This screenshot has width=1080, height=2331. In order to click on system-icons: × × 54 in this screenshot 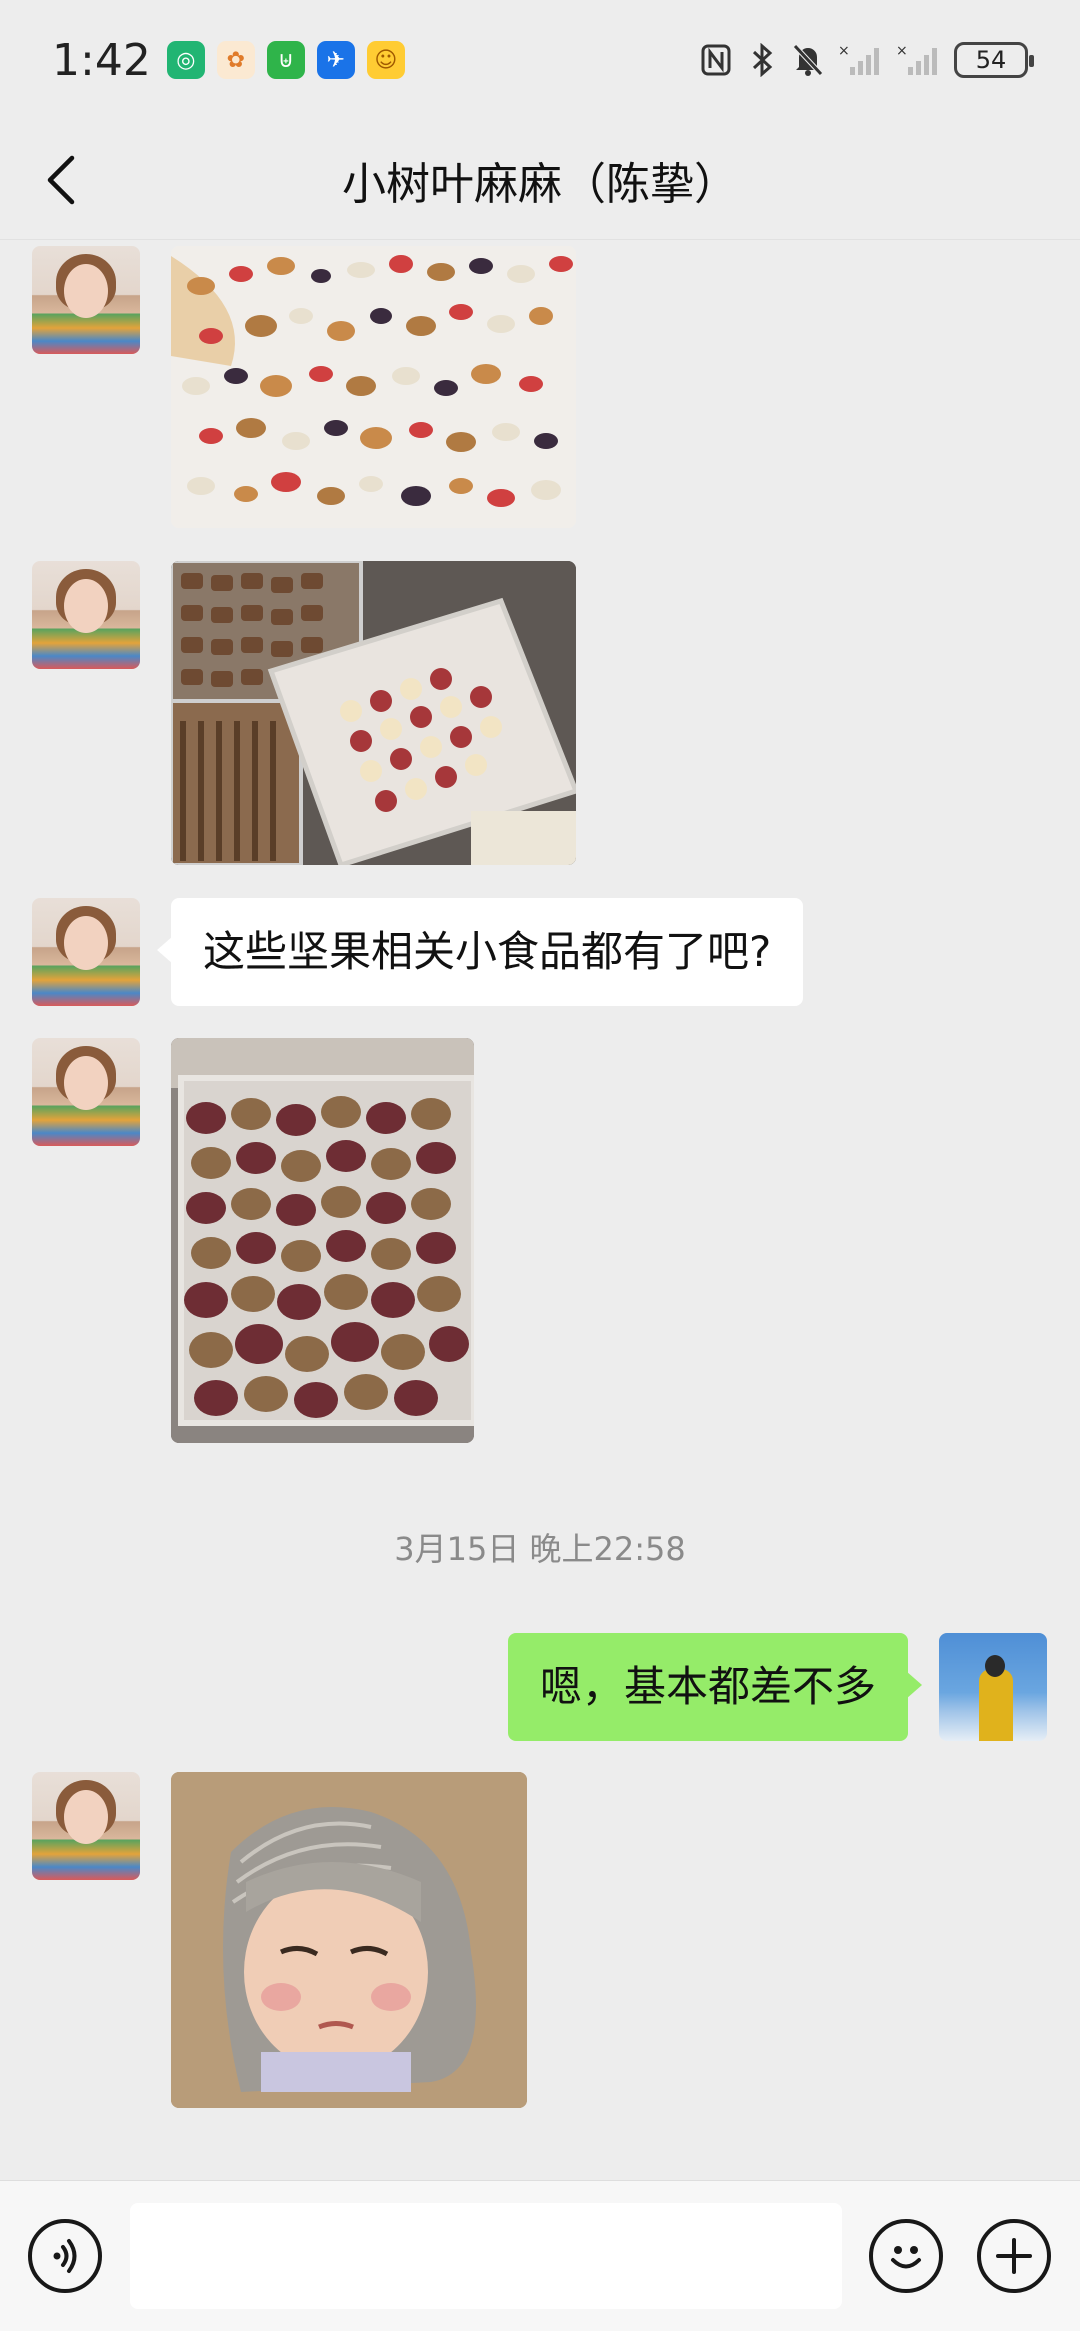, I will do `click(867, 60)`.